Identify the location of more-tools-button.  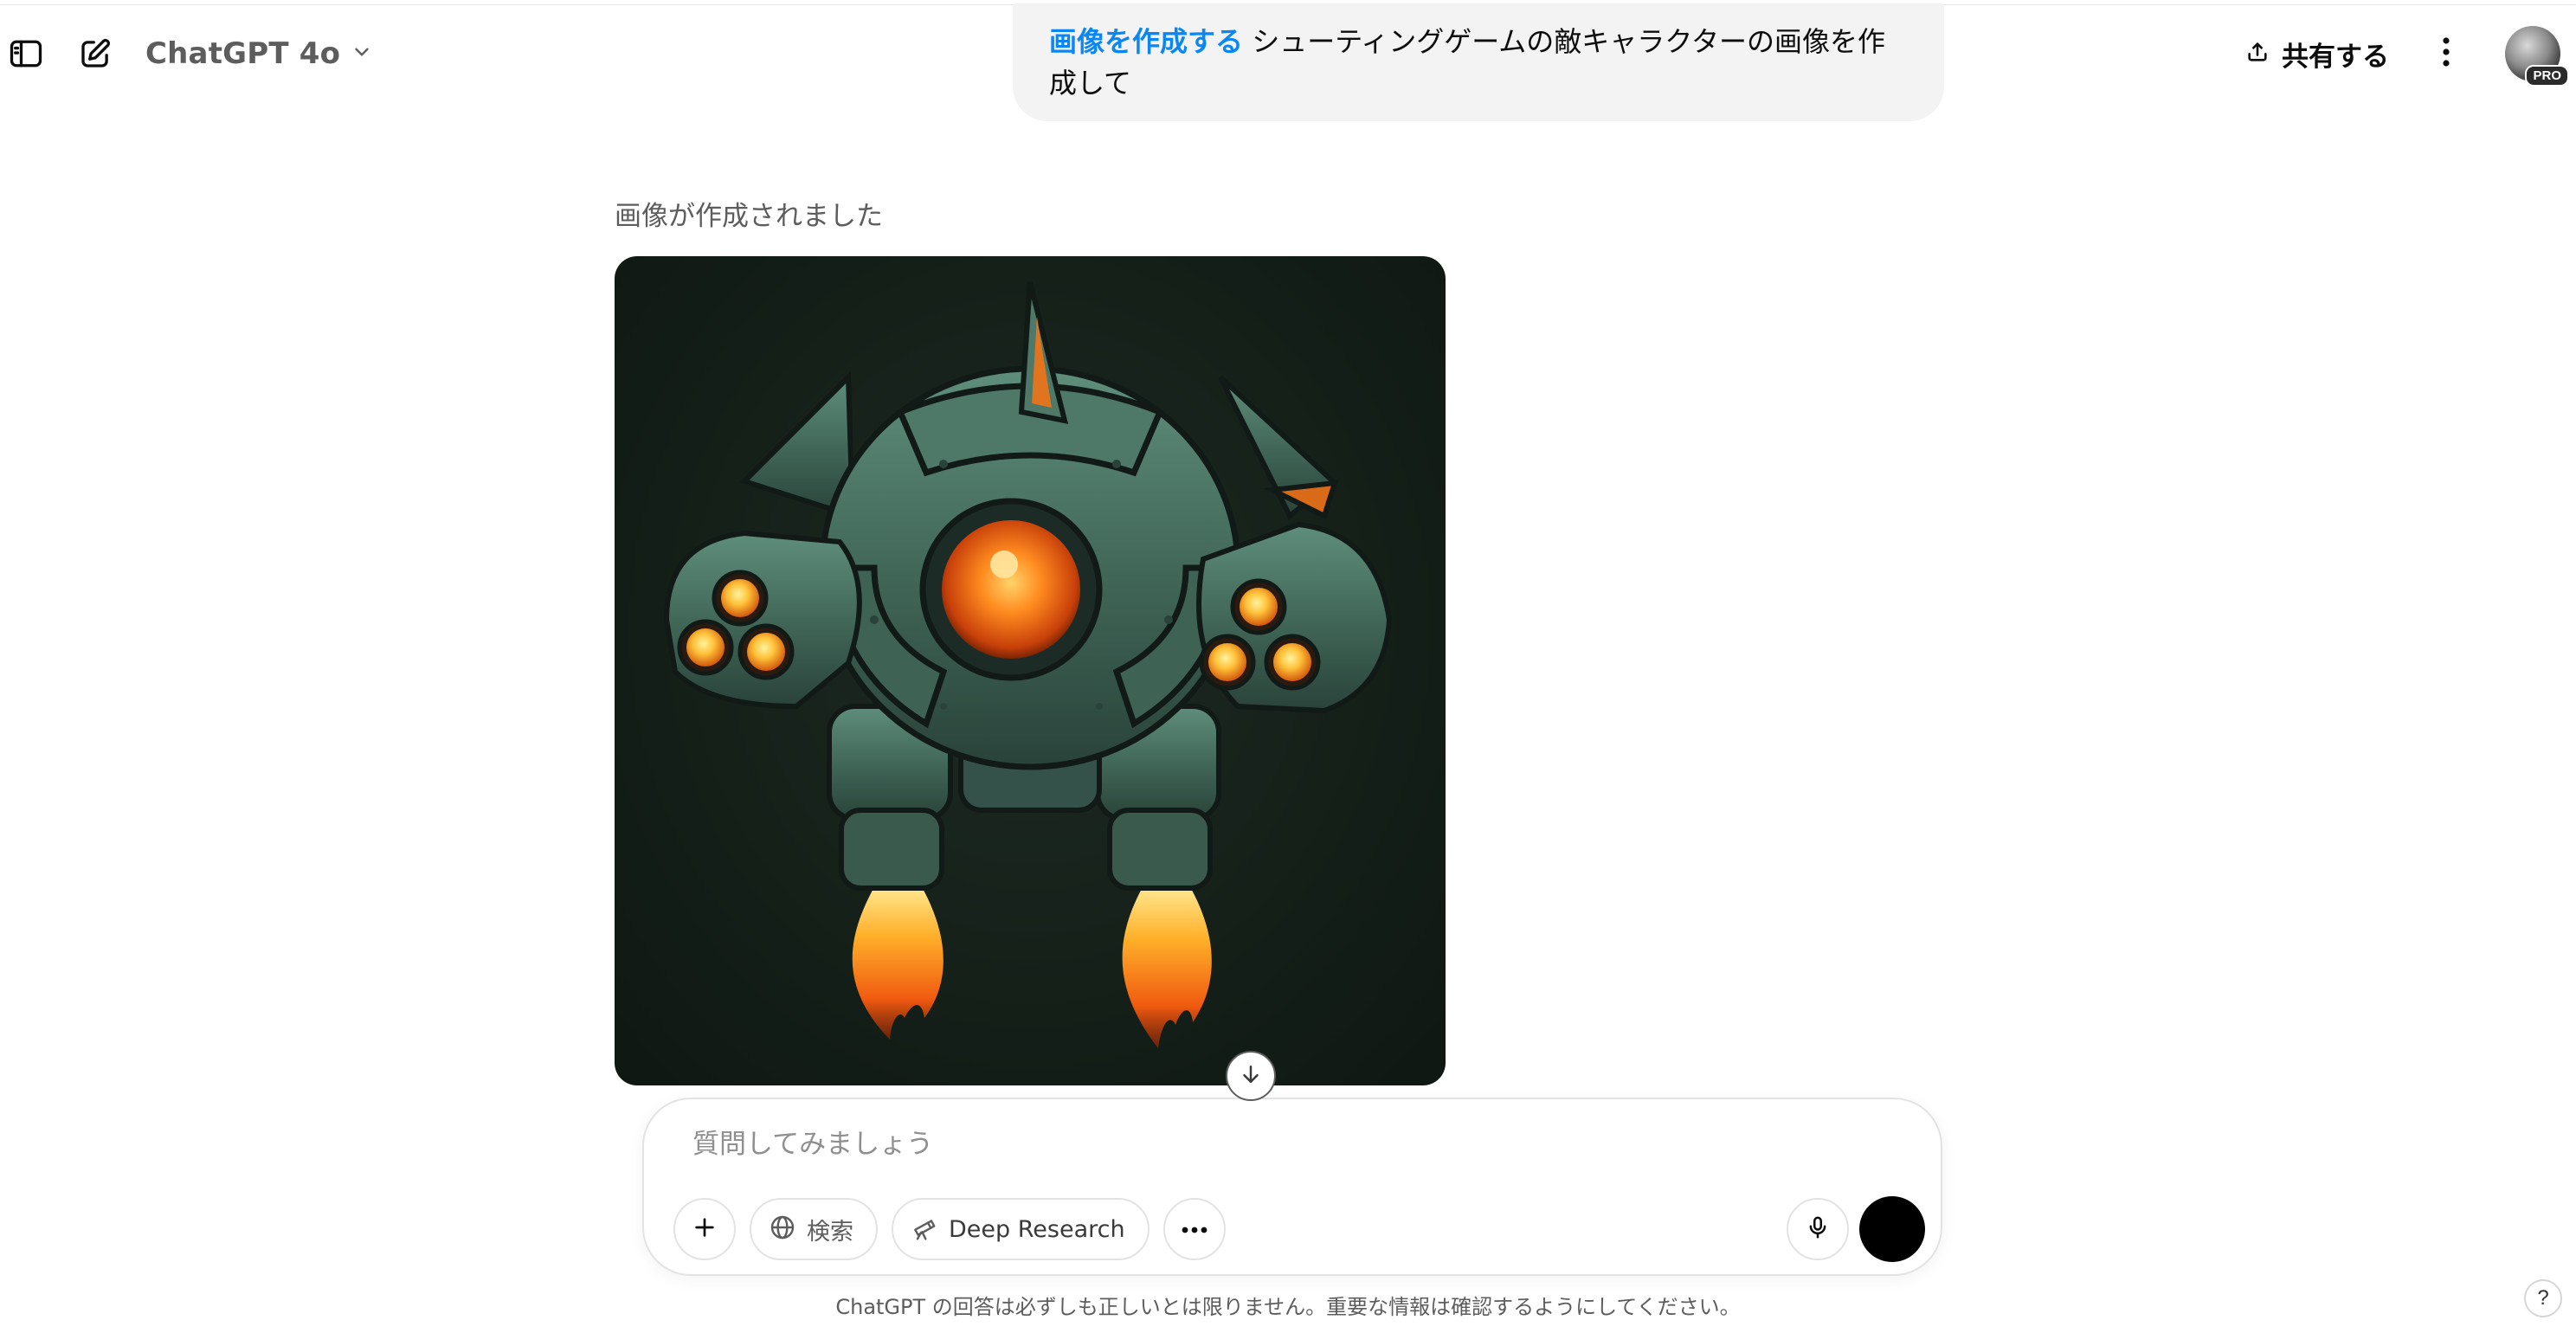
(1194, 1229).